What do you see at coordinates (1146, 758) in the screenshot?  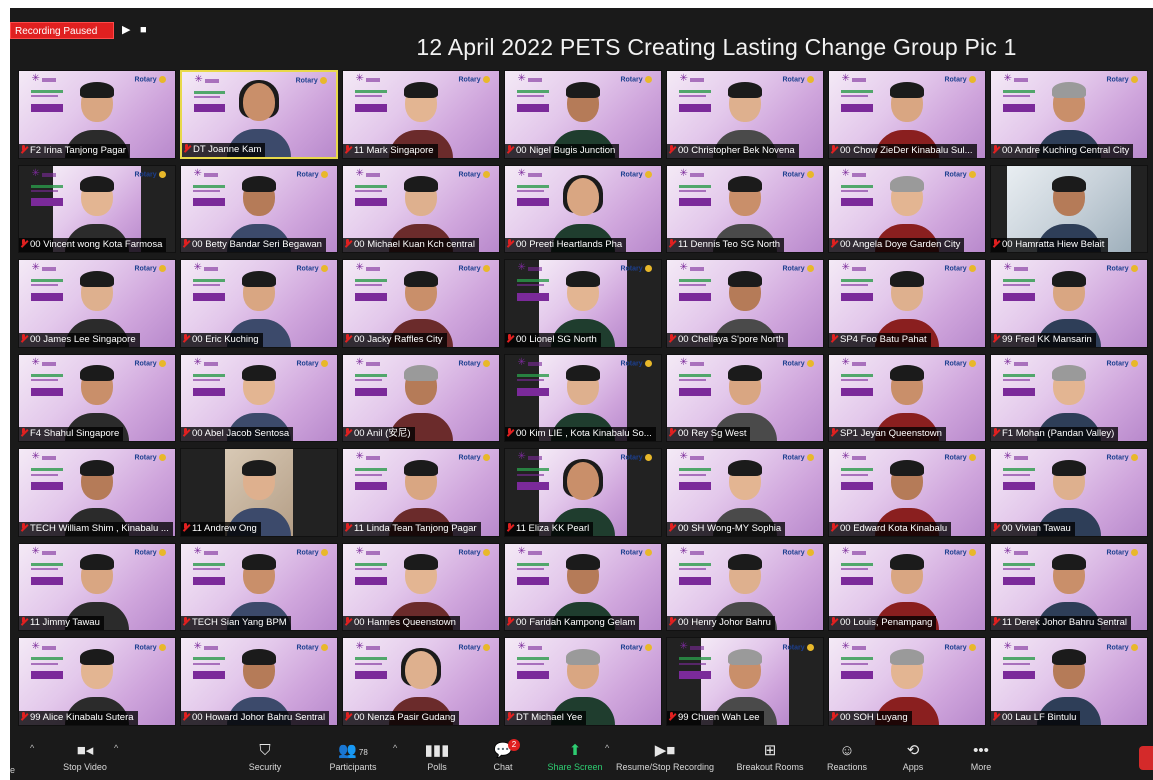 I see `end-meeting-button` at bounding box center [1146, 758].